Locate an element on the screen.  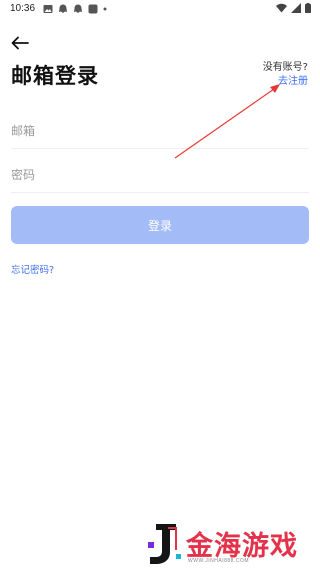
dot-icon is located at coordinates (105, 9).